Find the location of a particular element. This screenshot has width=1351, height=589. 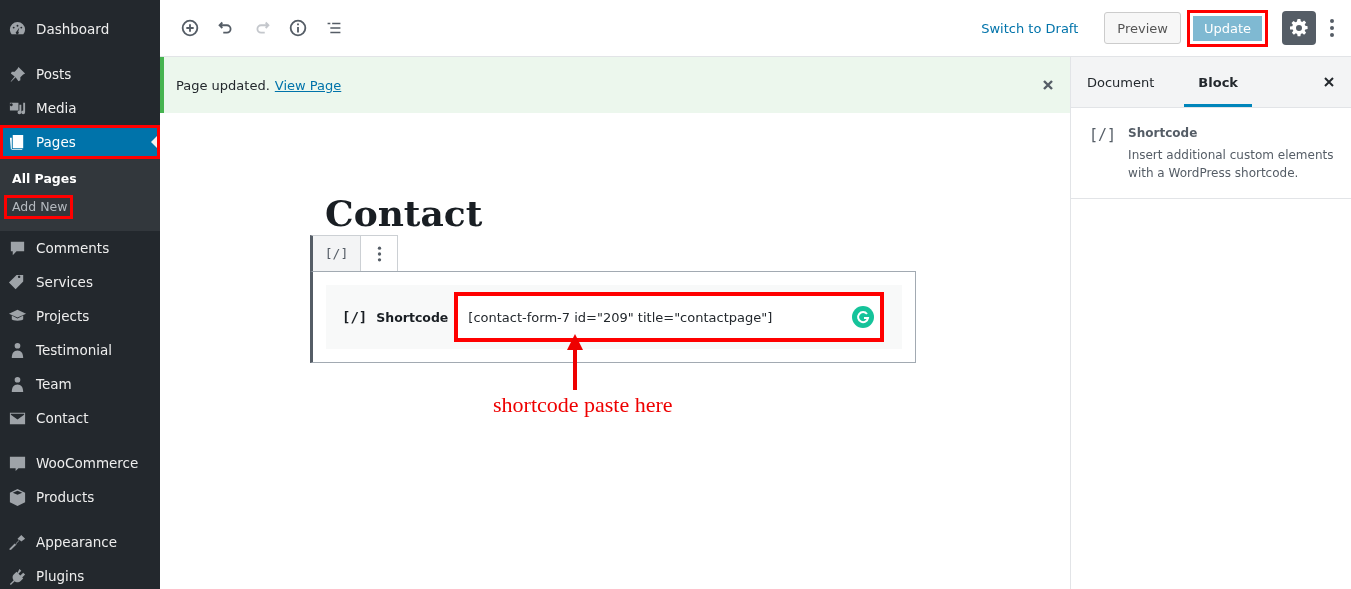

sidebar-item: Appearance is located at coordinates (80, 542).